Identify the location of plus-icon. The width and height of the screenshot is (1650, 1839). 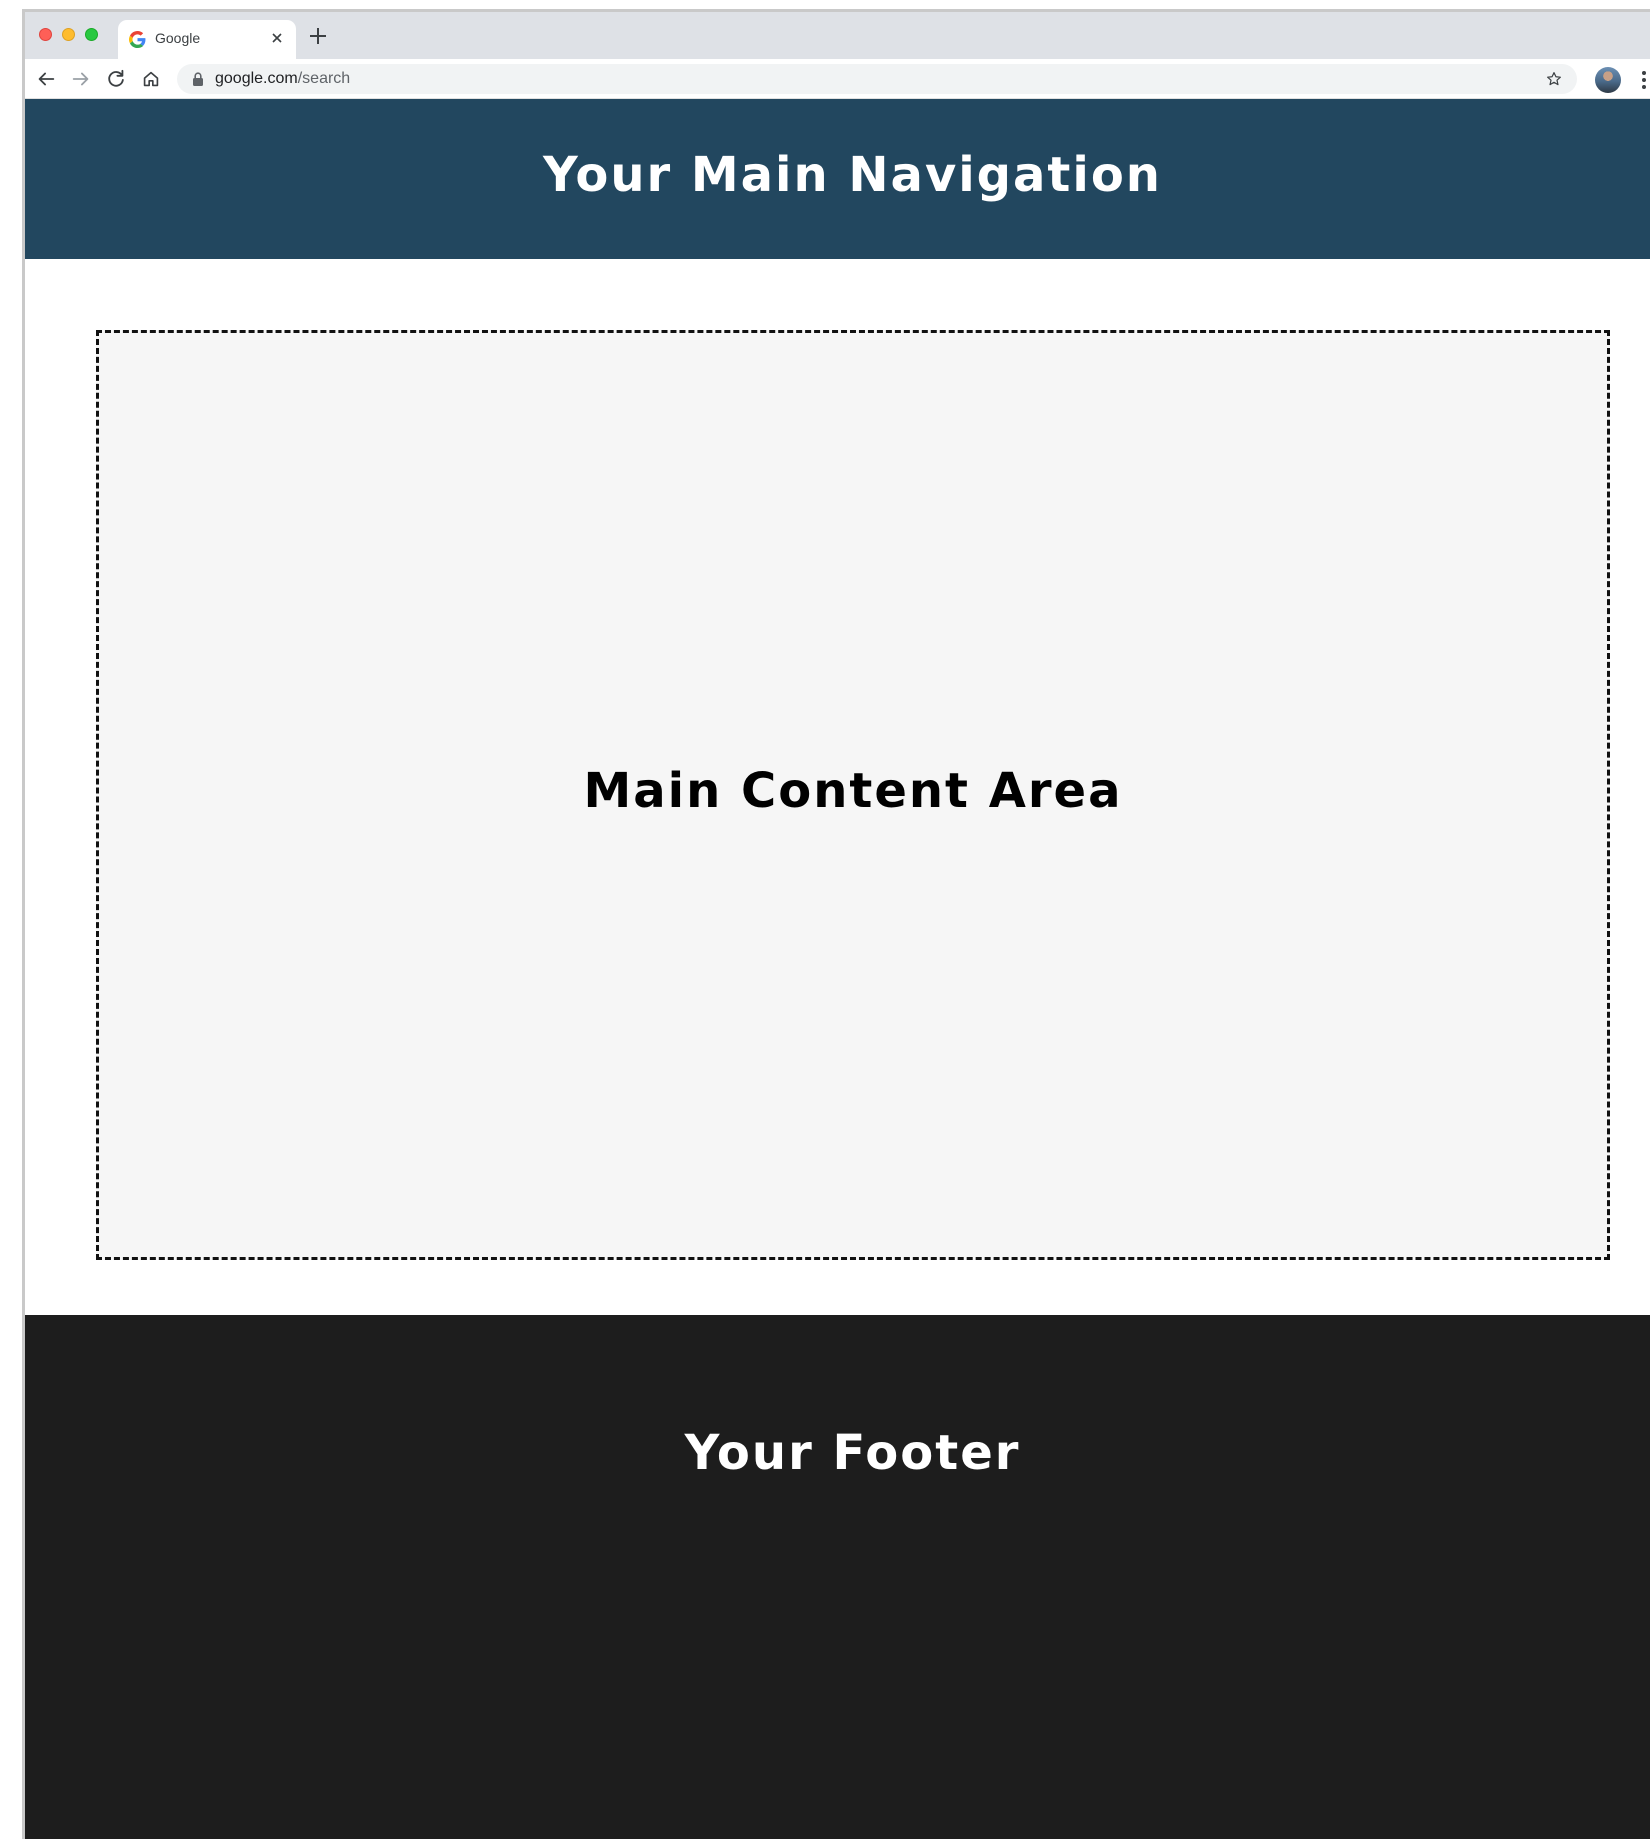
(318, 36).